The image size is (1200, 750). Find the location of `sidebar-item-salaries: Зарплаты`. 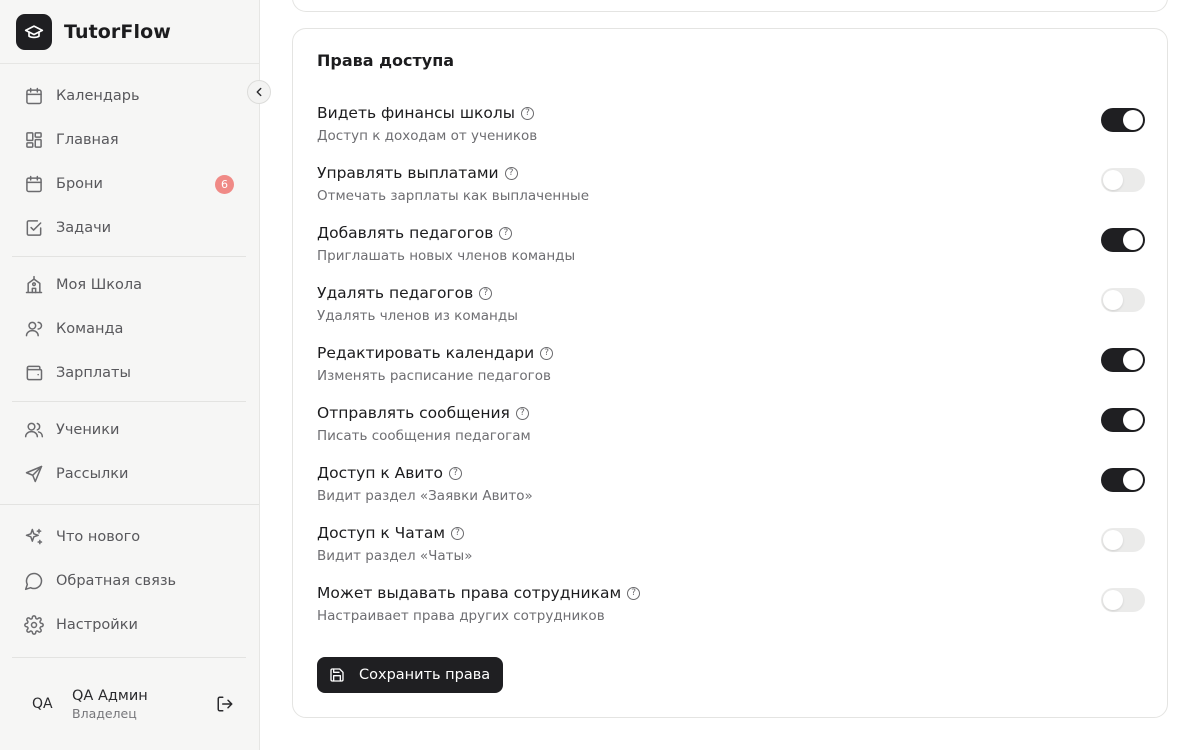

sidebar-item-salaries: Зарплаты is located at coordinates (129, 373).